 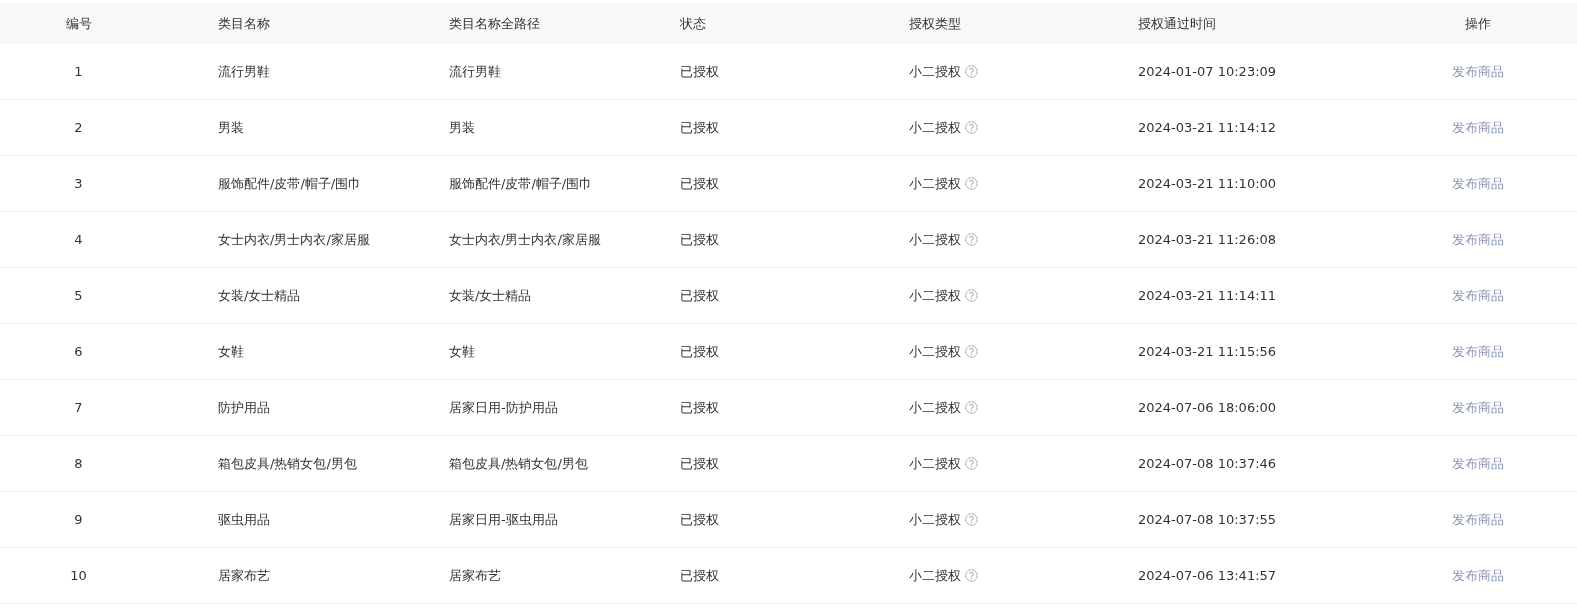 I want to click on table-cell: 2024-03-21 11:26:08, so click(x=1207, y=239).